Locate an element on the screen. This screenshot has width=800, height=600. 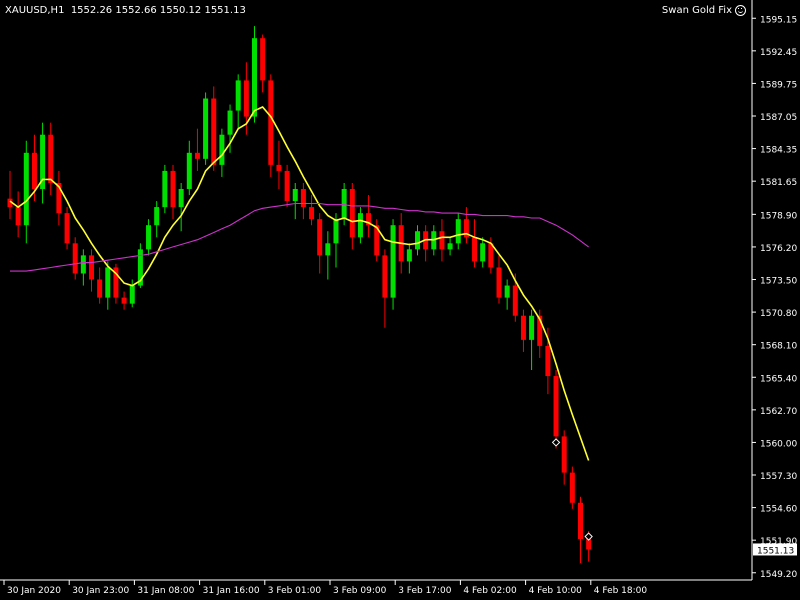
symbol-label: XAUUSD,H1 is located at coordinates (35, 10).